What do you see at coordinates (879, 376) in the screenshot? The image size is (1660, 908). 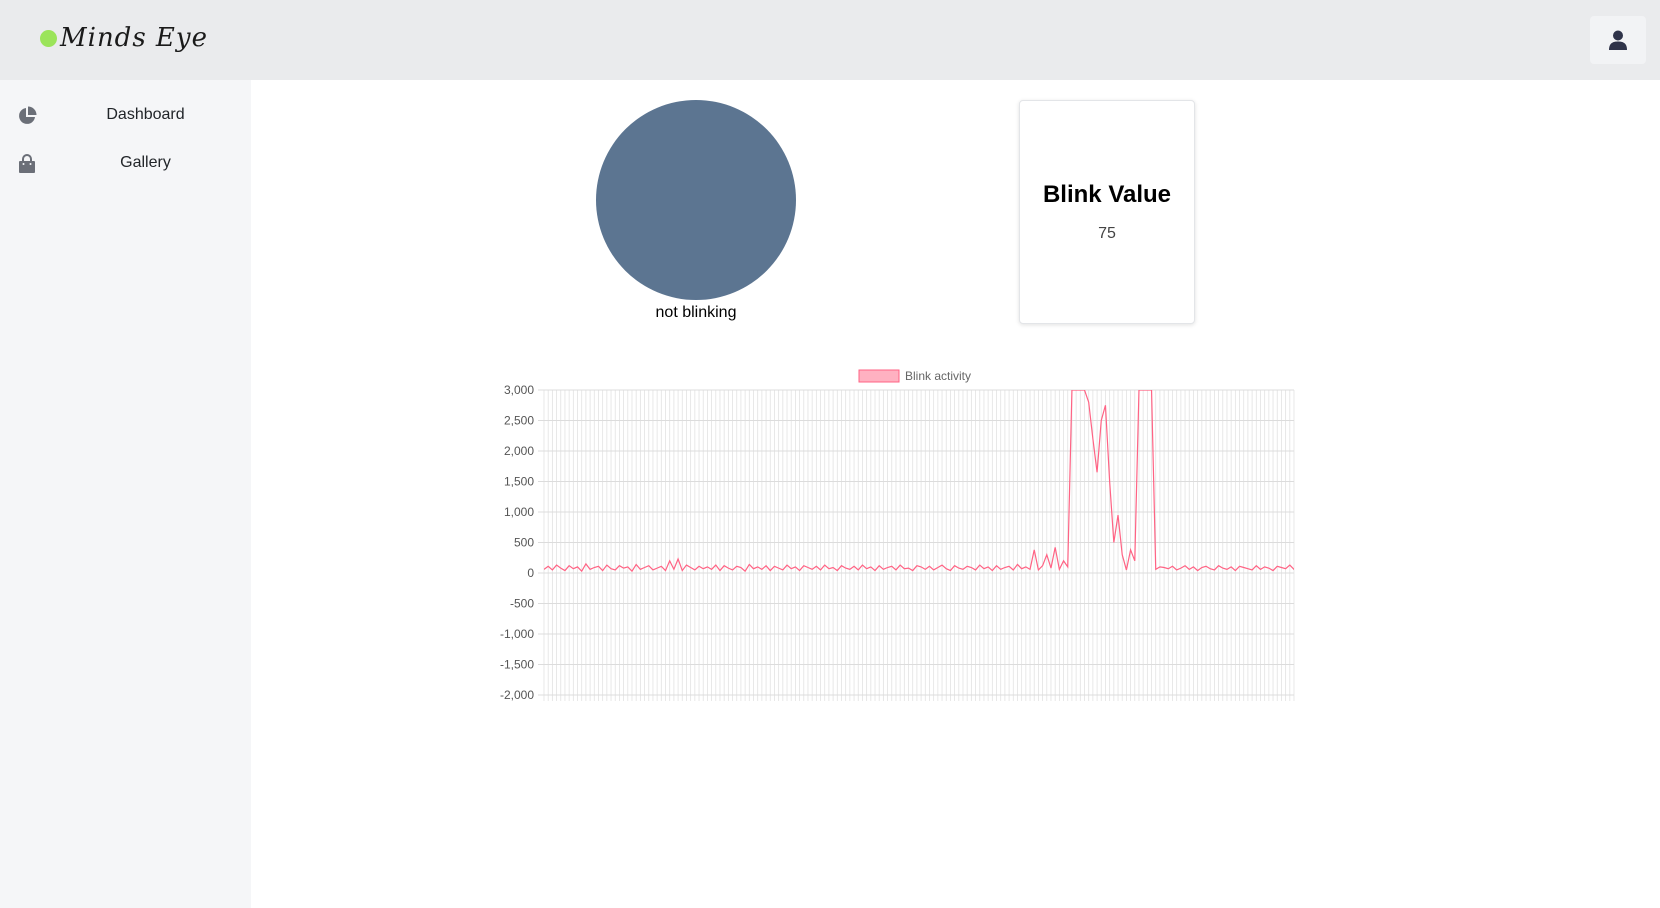 I see `legend-swatch` at bounding box center [879, 376].